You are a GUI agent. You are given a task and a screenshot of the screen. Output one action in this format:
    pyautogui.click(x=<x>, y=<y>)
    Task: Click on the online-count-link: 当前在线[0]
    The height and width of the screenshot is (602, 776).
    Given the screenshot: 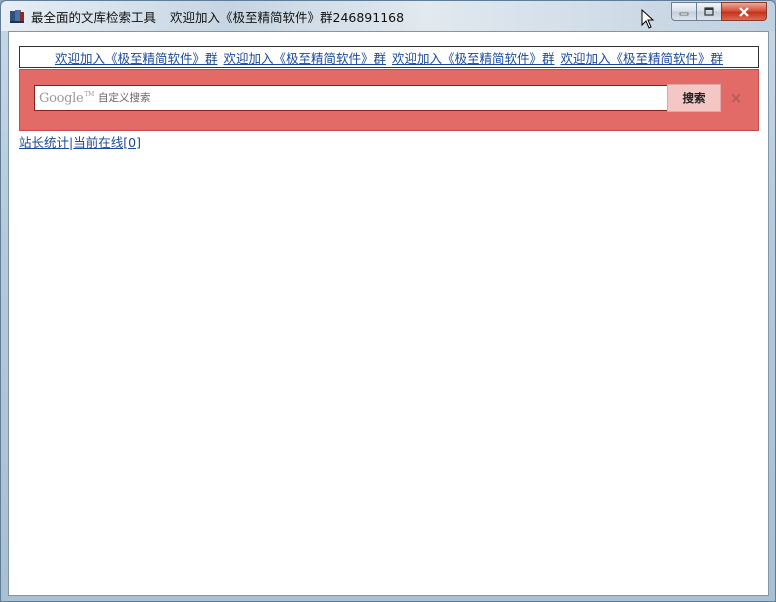 What is the action you would take?
    pyautogui.click(x=107, y=142)
    